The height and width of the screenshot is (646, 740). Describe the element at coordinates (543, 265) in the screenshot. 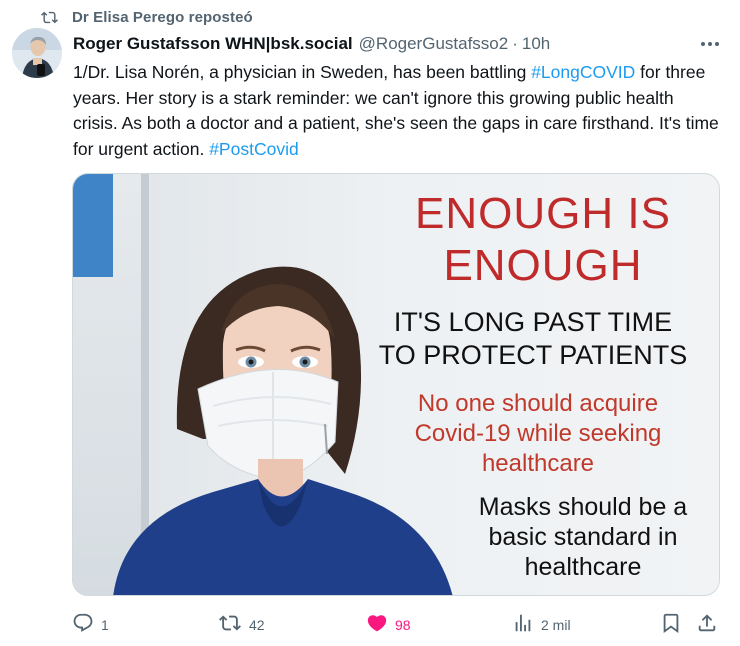

I see `poster-headline-line2: ENOUGH` at that location.